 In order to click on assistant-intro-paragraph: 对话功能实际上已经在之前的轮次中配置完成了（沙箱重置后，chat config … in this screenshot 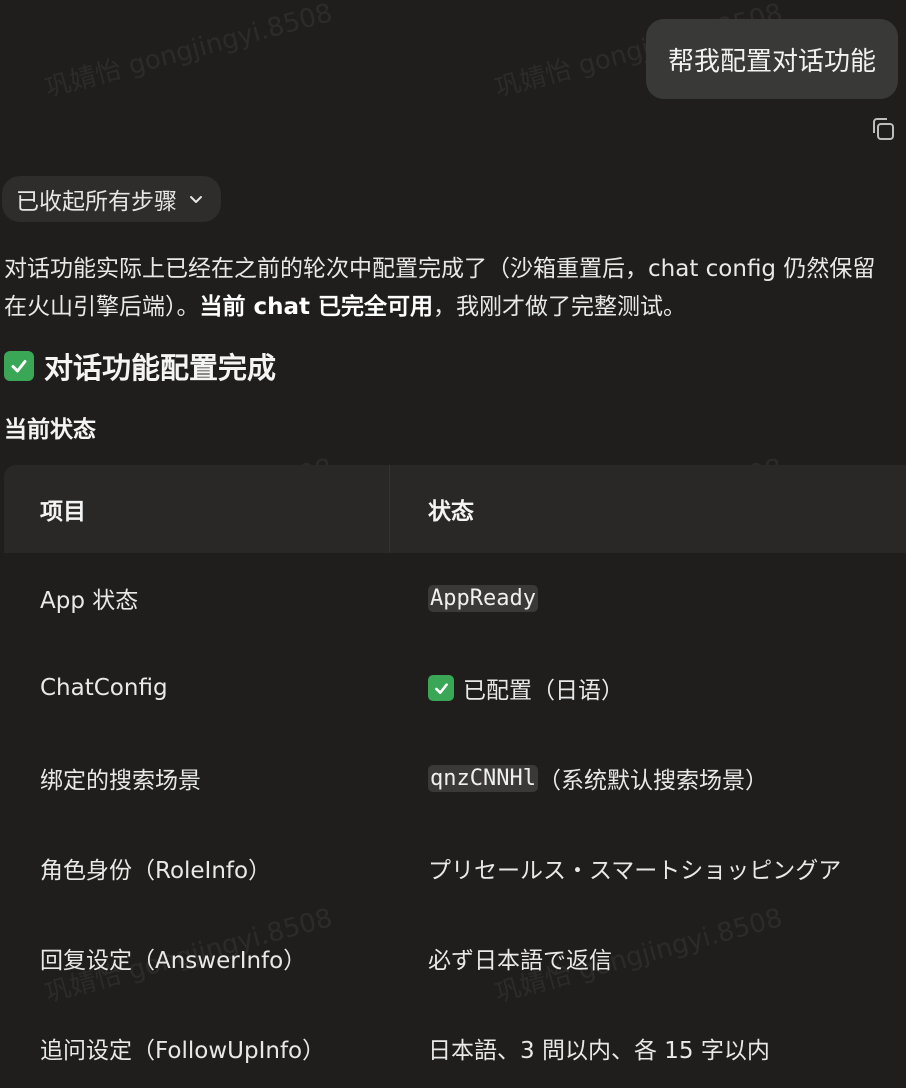, I will do `click(444, 288)`.